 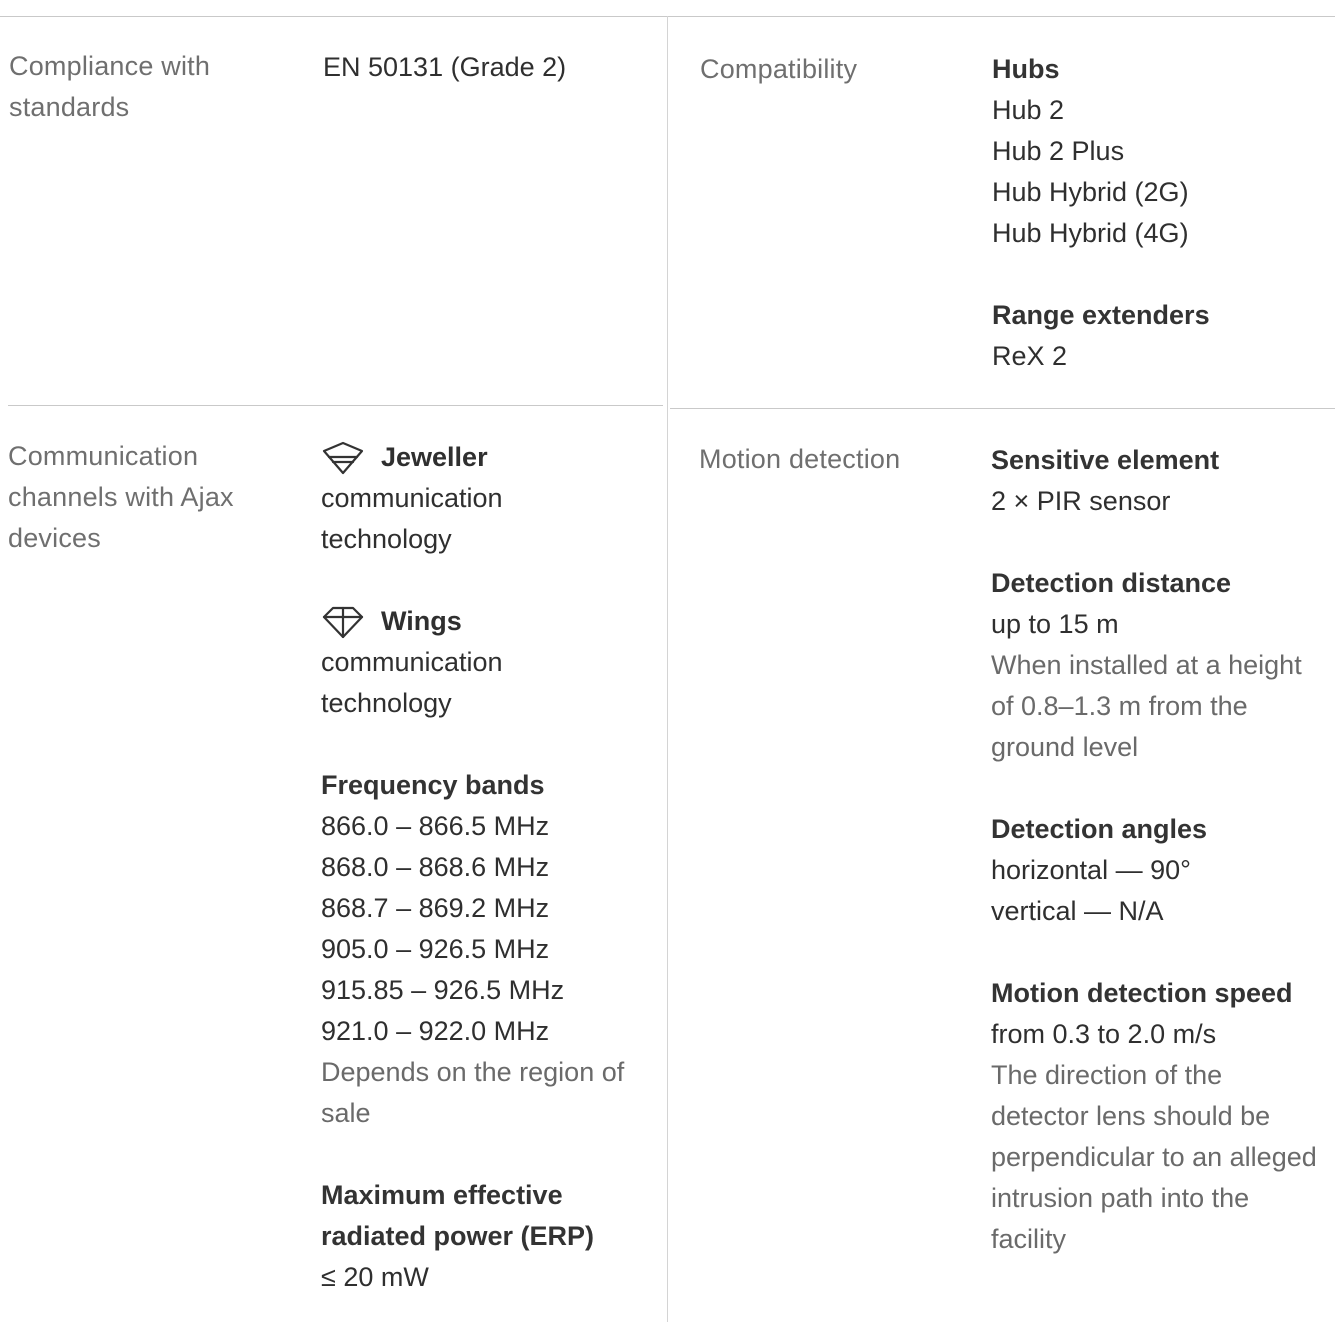 I want to click on row-divider-left, so click(x=335, y=405).